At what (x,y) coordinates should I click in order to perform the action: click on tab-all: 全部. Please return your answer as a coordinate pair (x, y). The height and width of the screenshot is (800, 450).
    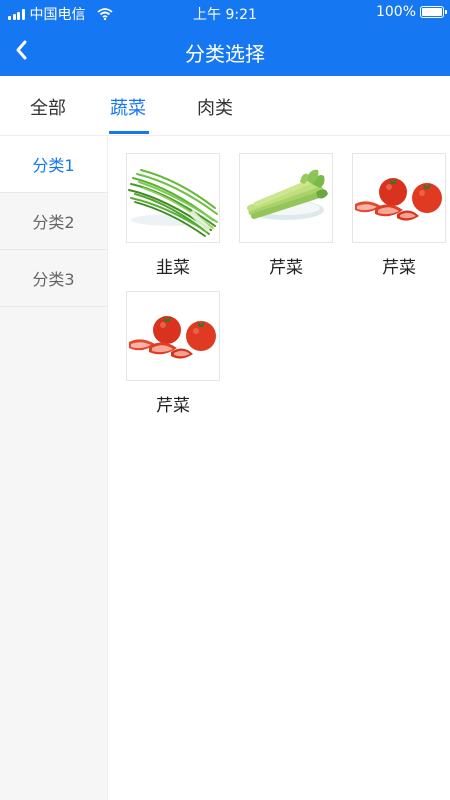
    Looking at the image, I should click on (48, 107).